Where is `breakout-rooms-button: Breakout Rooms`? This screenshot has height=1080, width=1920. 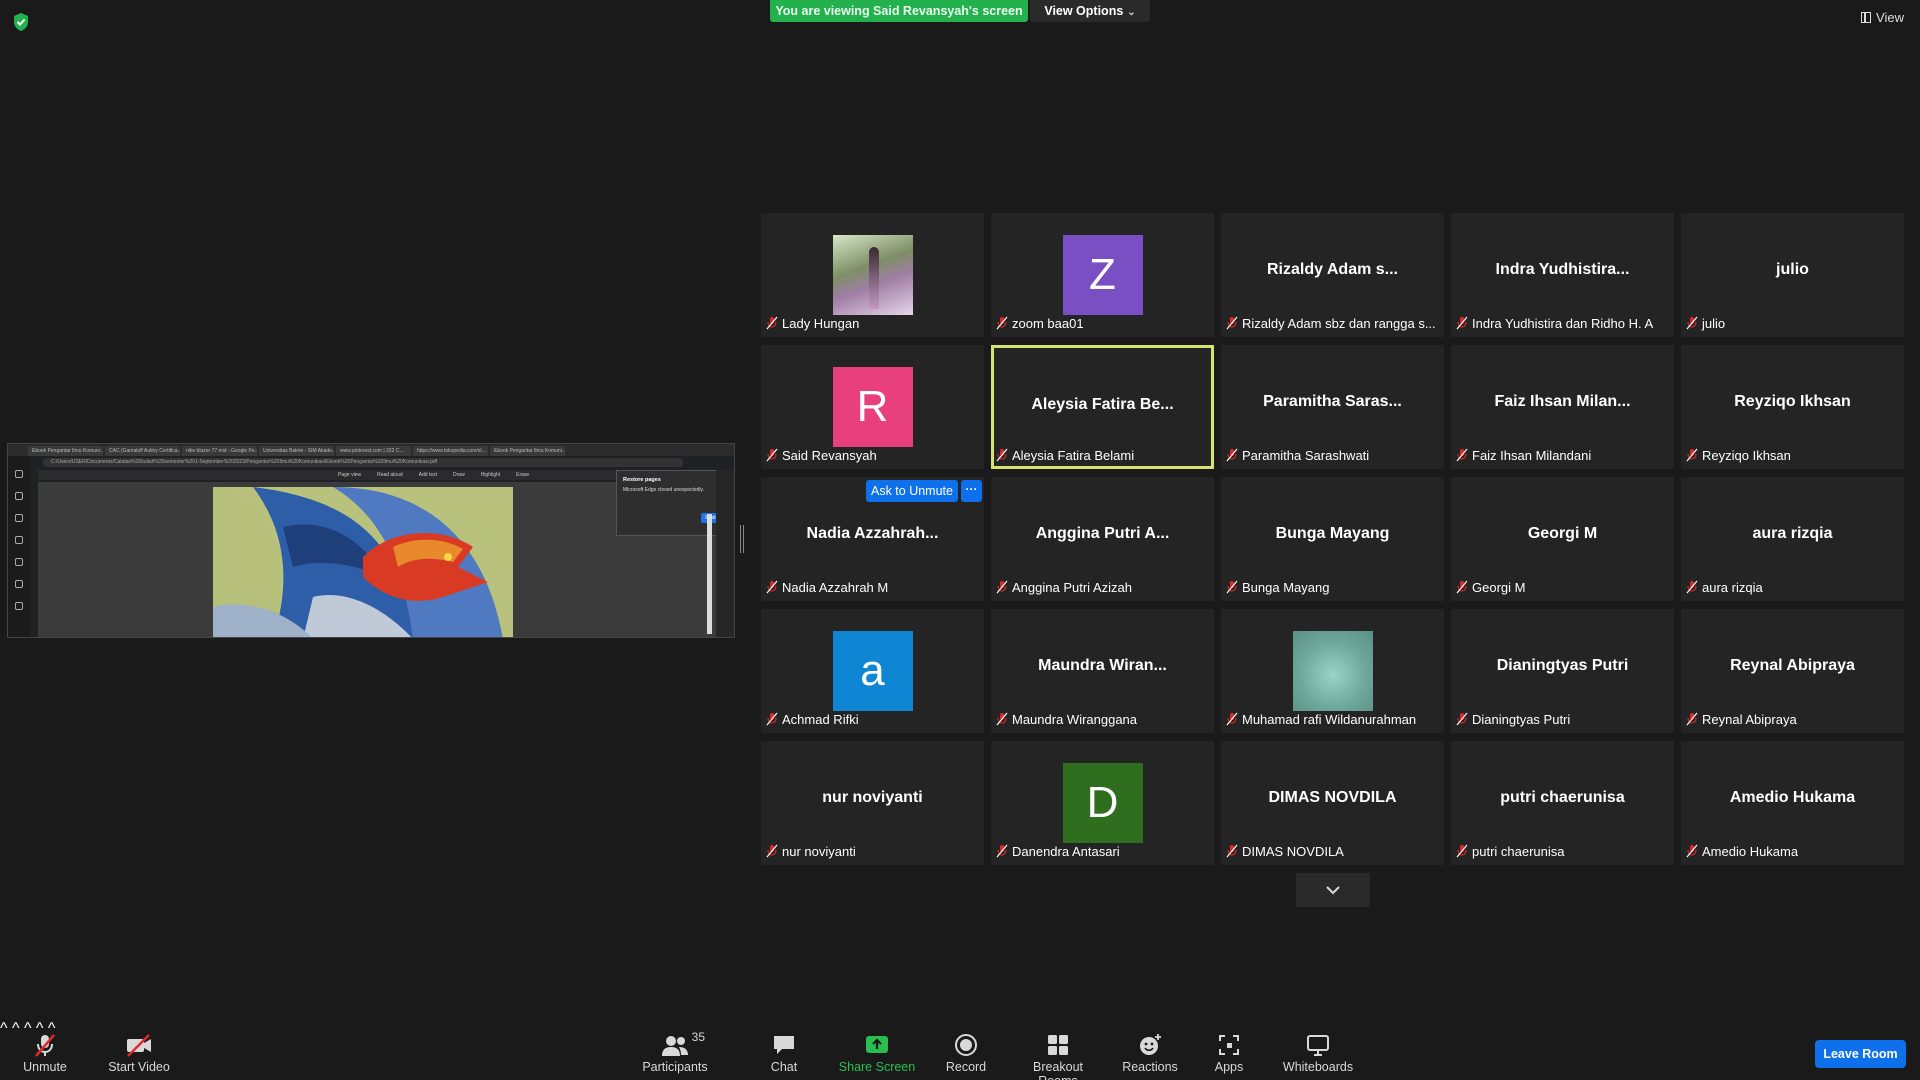 breakout-rooms-button: Breakout Rooms is located at coordinates (1058, 1056).